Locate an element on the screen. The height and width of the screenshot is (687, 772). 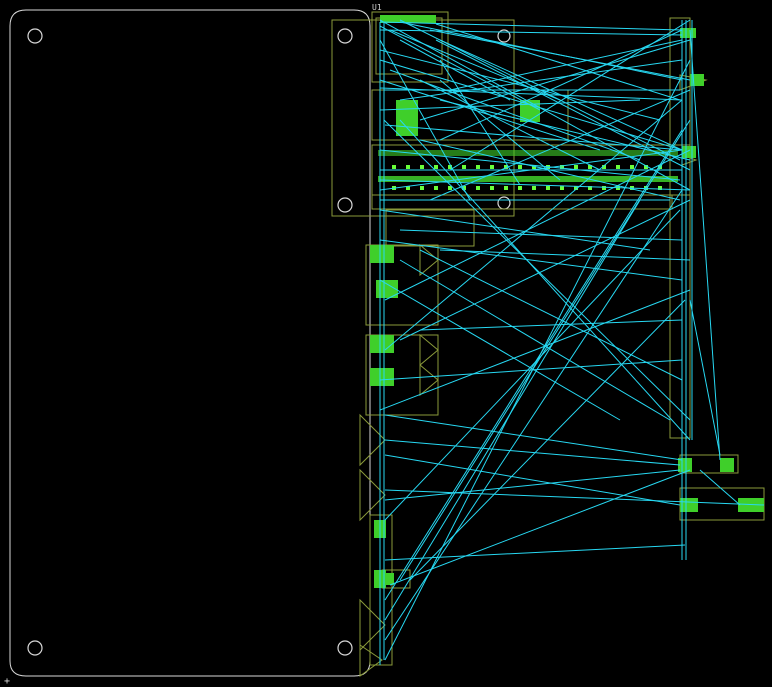
origin-marker: + is located at coordinates (7, 681).